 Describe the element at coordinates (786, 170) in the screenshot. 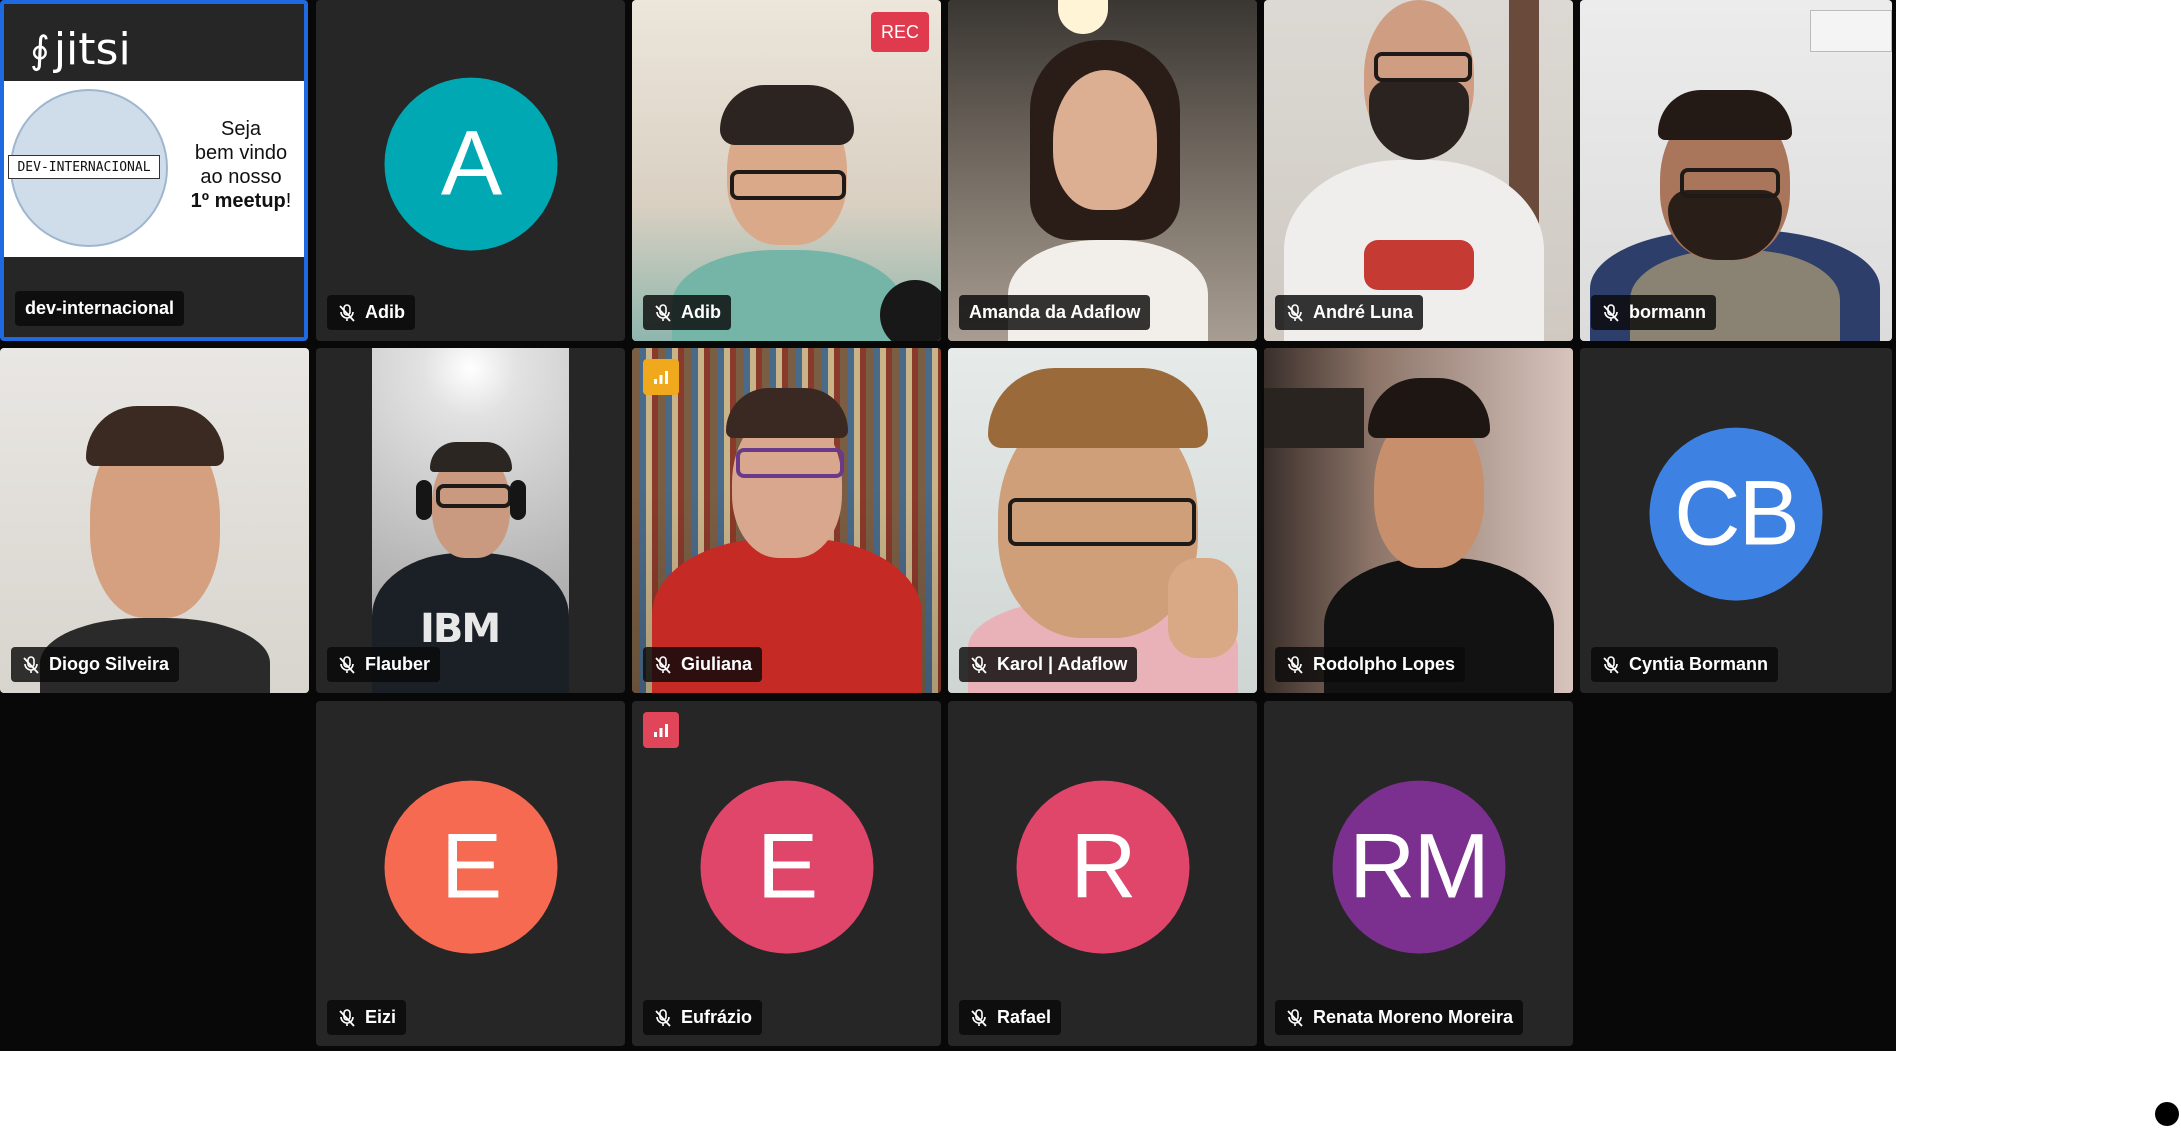

I see `tile-participant: REC Adib` at that location.